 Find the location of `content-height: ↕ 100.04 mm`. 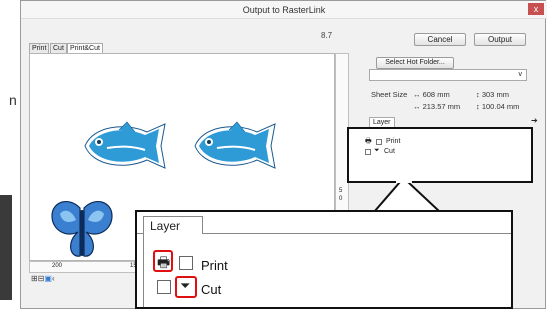

content-height: ↕ 100.04 mm is located at coordinates (498, 106).